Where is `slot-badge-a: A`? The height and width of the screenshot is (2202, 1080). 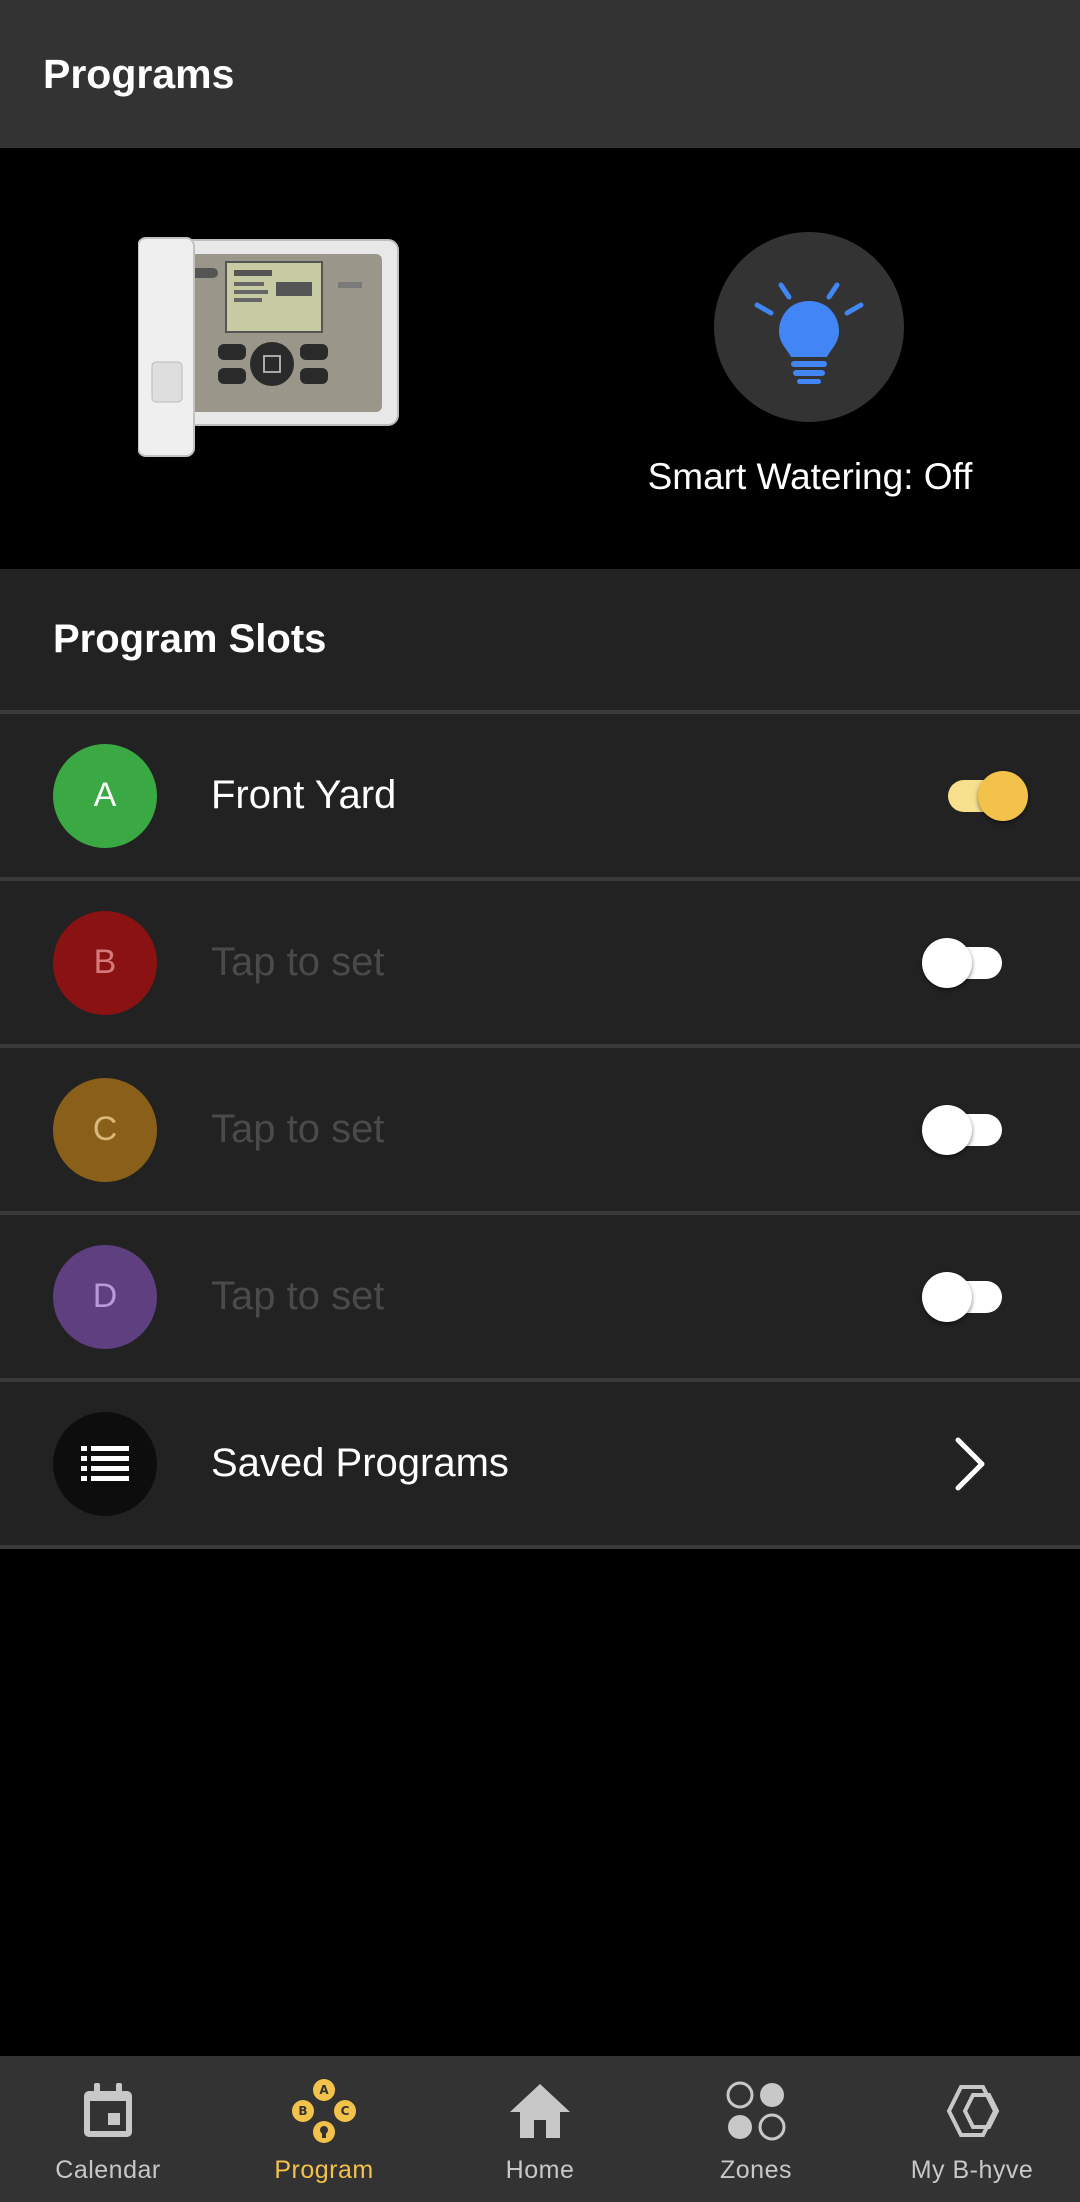
slot-badge-a: A is located at coordinates (105, 795).